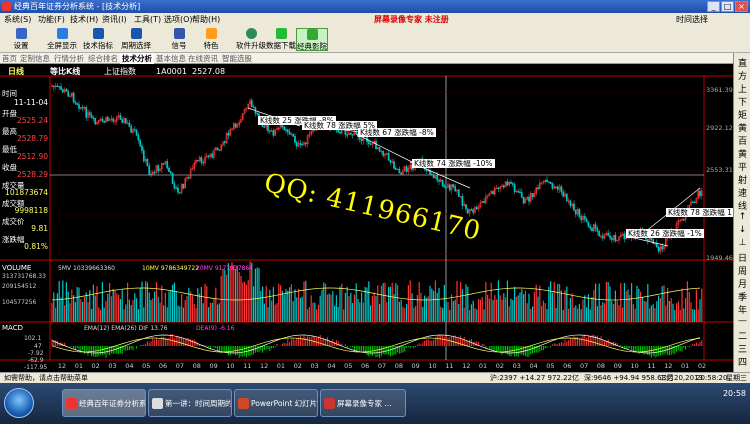 The height and width of the screenshot is (424, 750). What do you see at coordinates (742, 179) in the screenshot?
I see `drawing-tool-9: 射` at bounding box center [742, 179].